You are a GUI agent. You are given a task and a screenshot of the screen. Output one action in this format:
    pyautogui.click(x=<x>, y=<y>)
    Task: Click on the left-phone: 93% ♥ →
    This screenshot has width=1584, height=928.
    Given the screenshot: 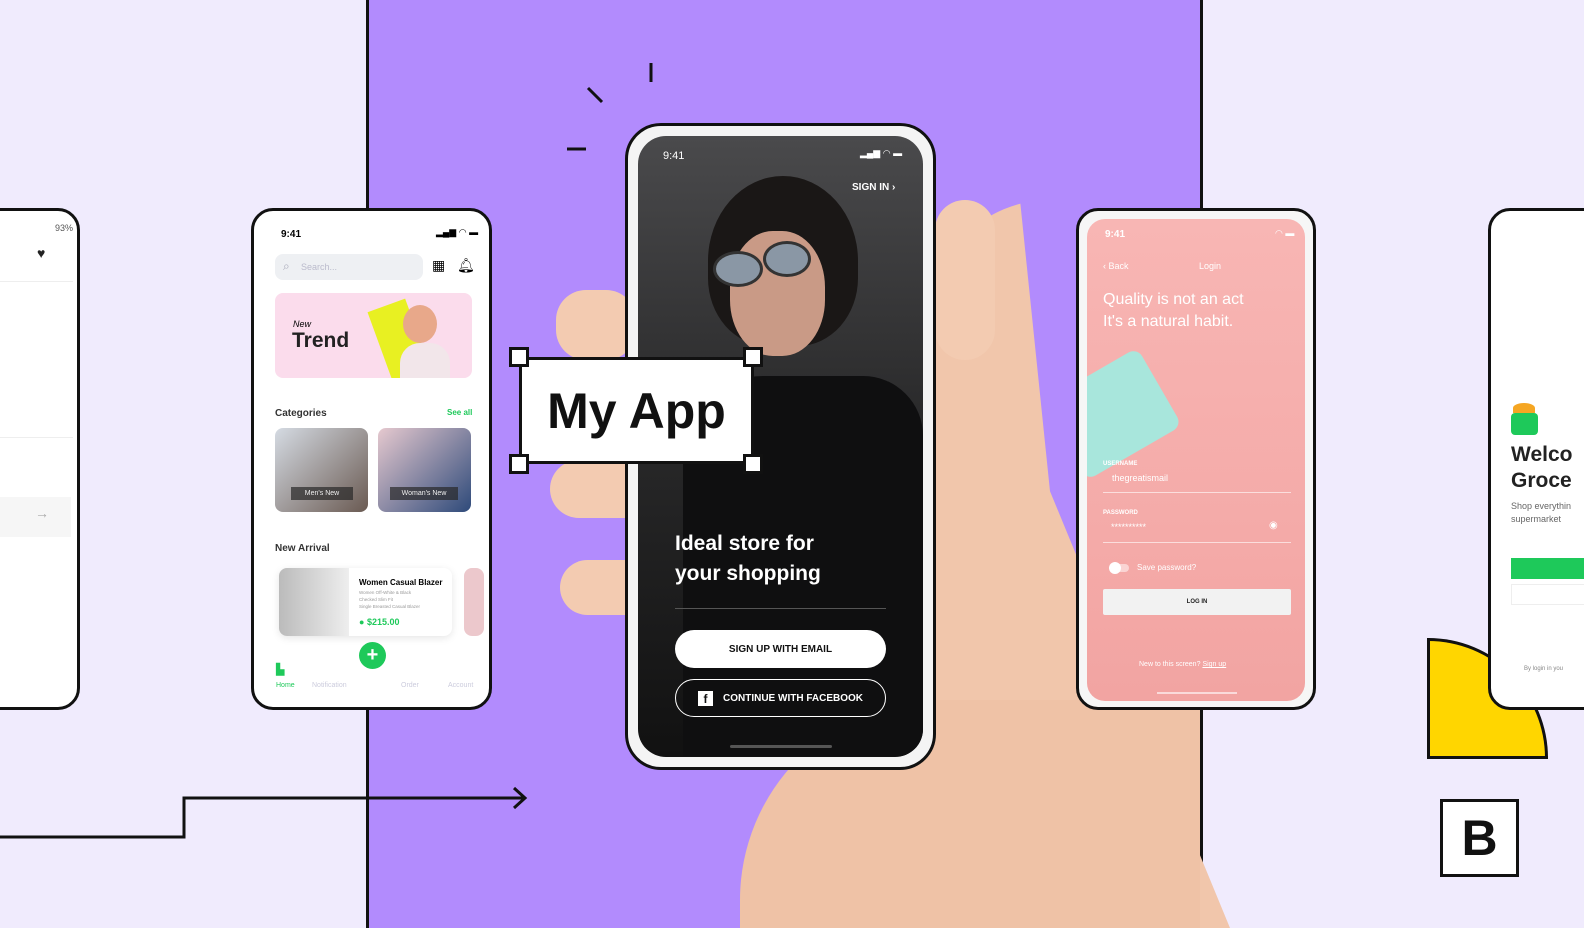 What is the action you would take?
    pyautogui.click(x=40, y=459)
    